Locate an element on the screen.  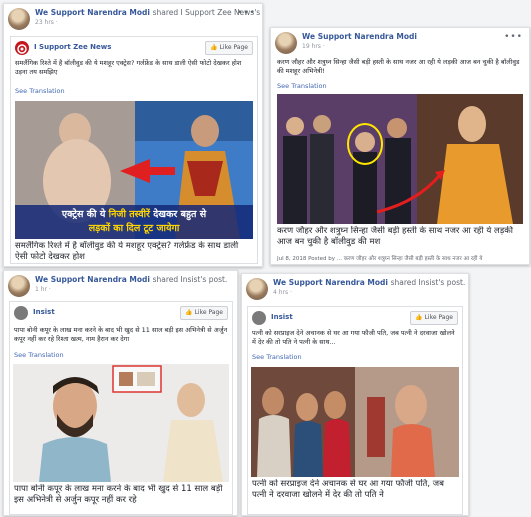
post-timestamp: 4 hrs · is located at coordinates (282, 292).